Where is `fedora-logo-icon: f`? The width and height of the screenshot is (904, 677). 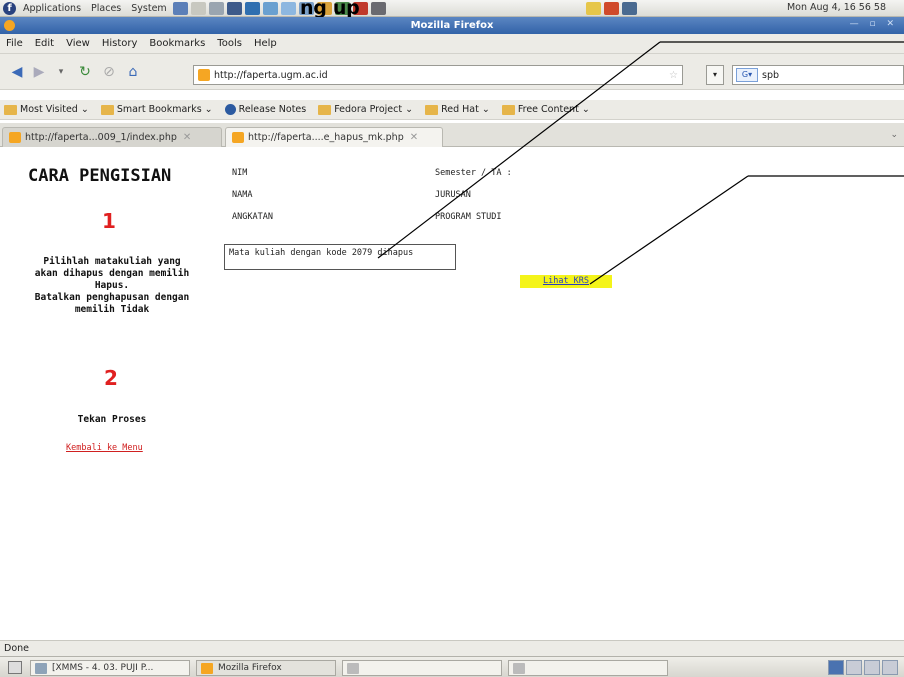
fedora-logo-icon: f is located at coordinates (9, 8).